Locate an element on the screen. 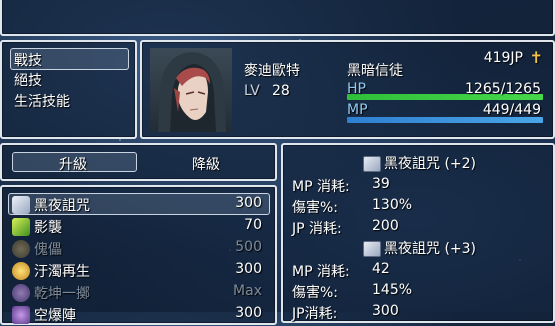  upgrade-command-window: 升級 降級 is located at coordinates (138, 162).